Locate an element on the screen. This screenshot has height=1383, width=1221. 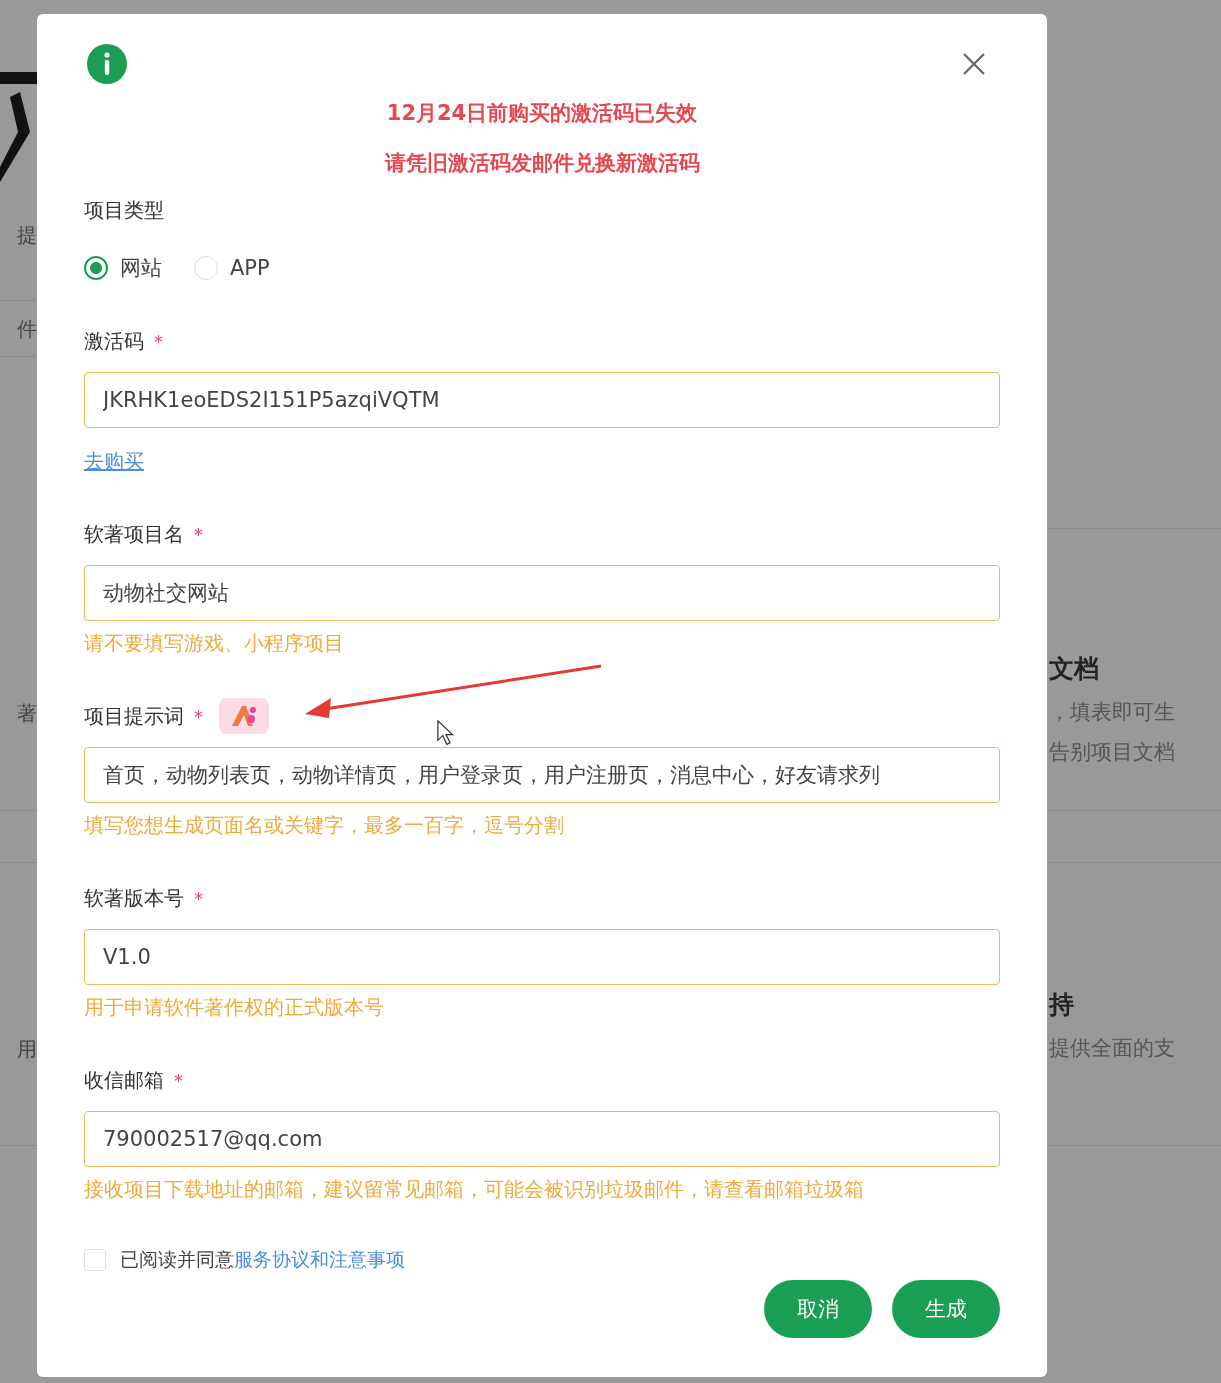
field-label: 项目类型 is located at coordinates (124, 210).